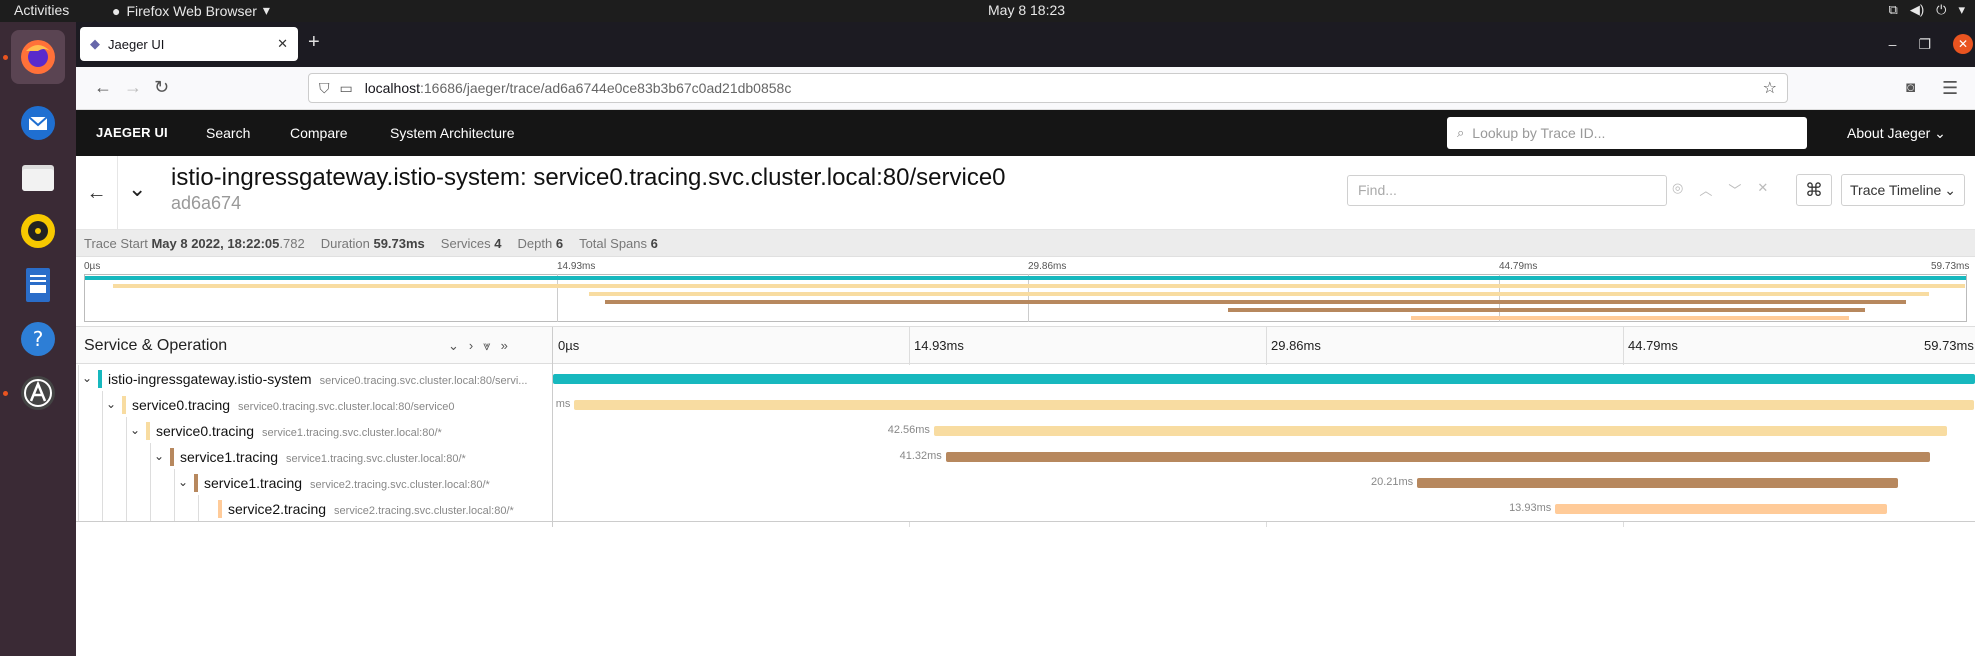  What do you see at coordinates (1949, 345) in the screenshot?
I see `timeline-tick: 59.73ms` at bounding box center [1949, 345].